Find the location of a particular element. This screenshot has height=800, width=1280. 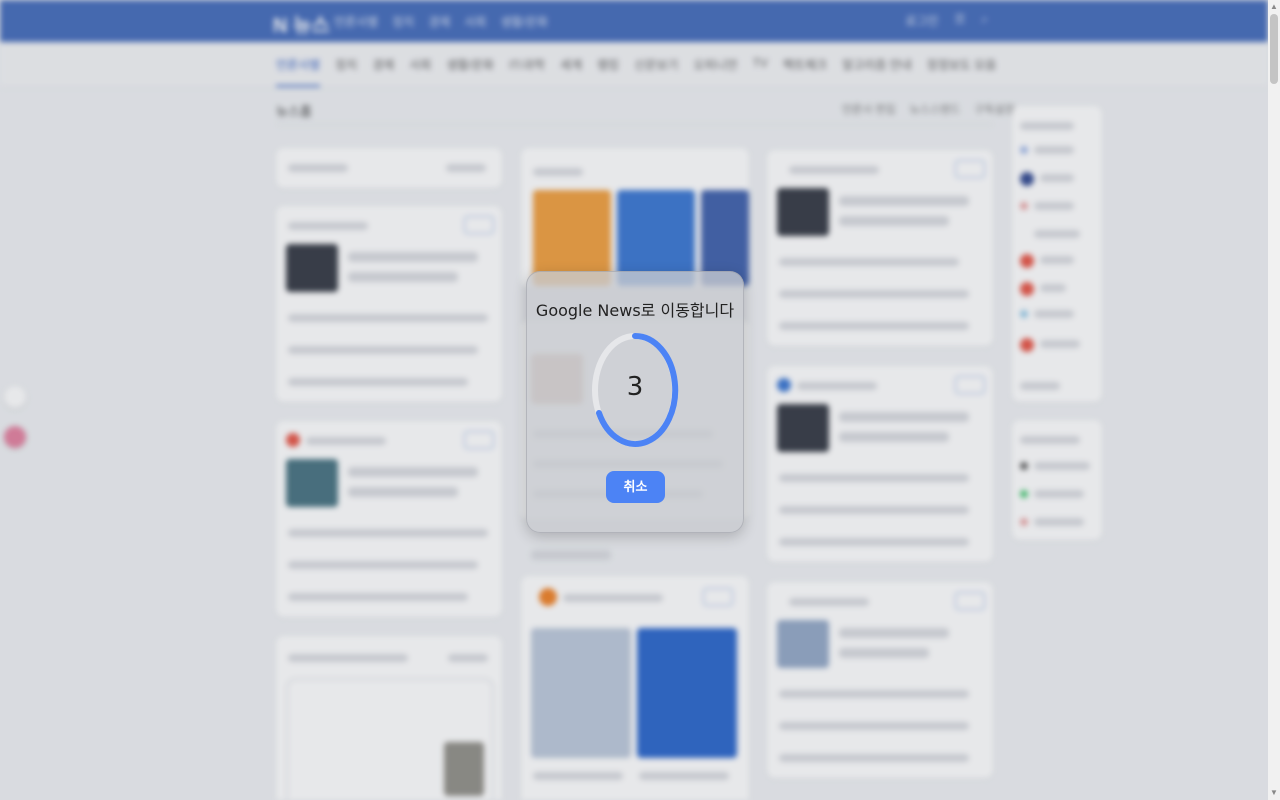

dialog-title: Google News로 이동합니다 is located at coordinates (635, 310).